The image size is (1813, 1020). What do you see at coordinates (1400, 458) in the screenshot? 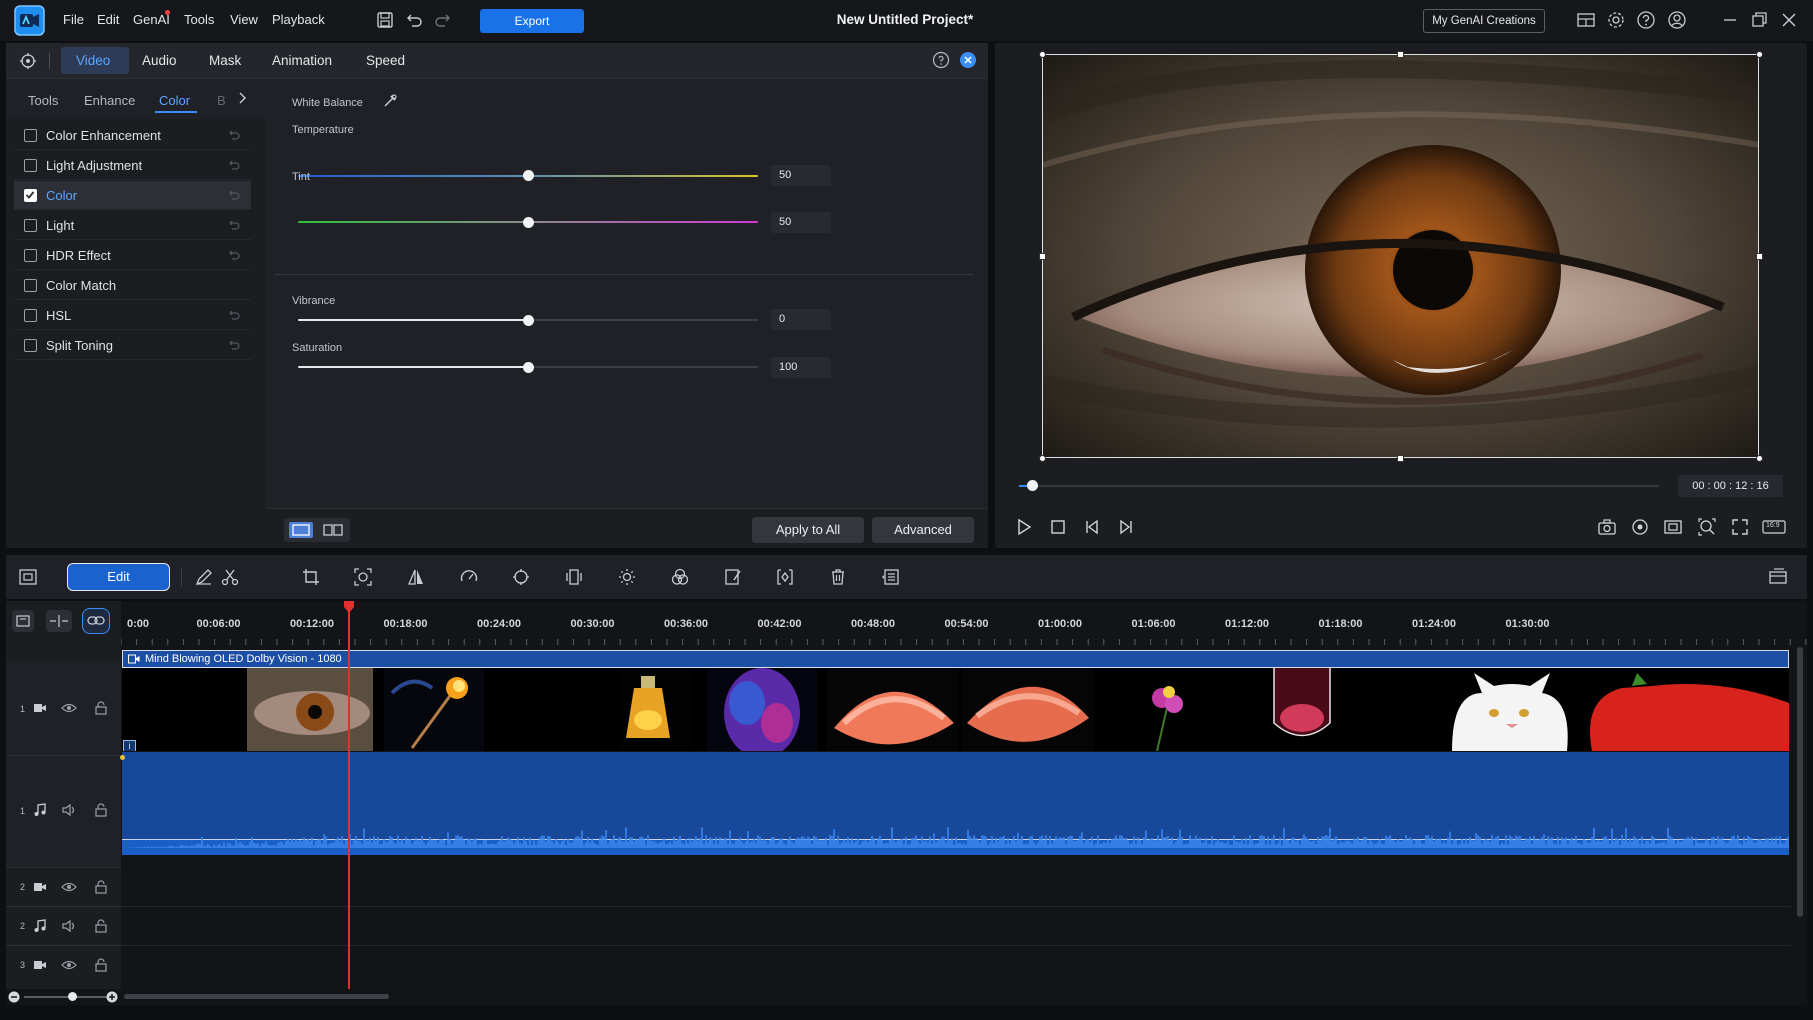
I see `resize-handle-bottom` at bounding box center [1400, 458].